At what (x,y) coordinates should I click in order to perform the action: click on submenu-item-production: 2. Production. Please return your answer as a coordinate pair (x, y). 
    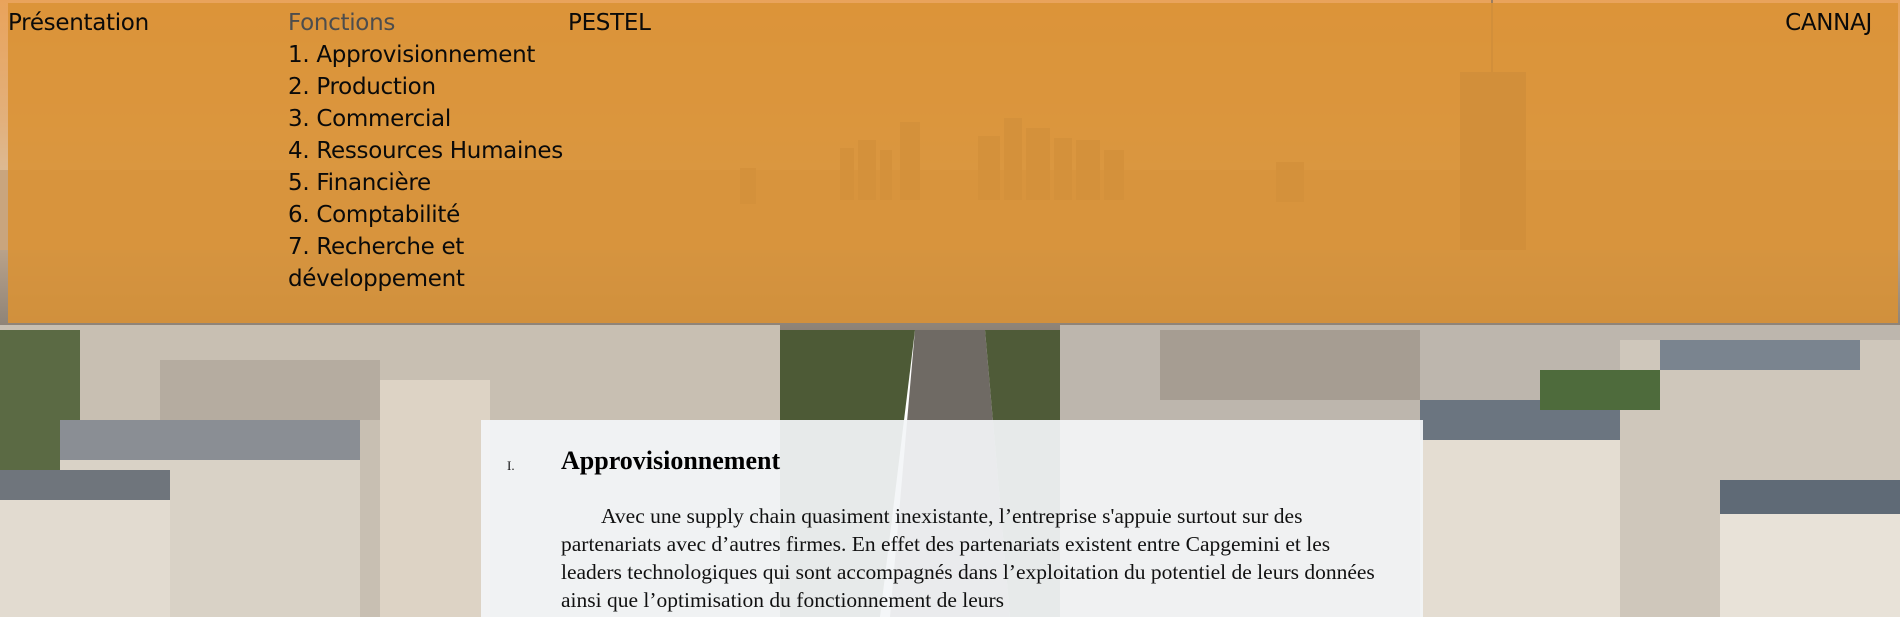
    Looking at the image, I should click on (426, 87).